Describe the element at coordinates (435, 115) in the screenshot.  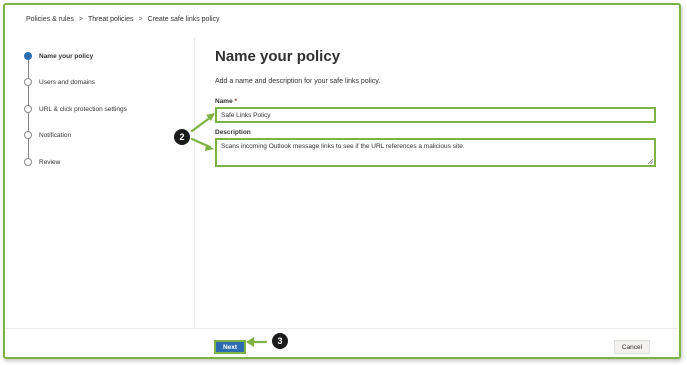
I see `policy-name-input: Safe Links Policy` at that location.